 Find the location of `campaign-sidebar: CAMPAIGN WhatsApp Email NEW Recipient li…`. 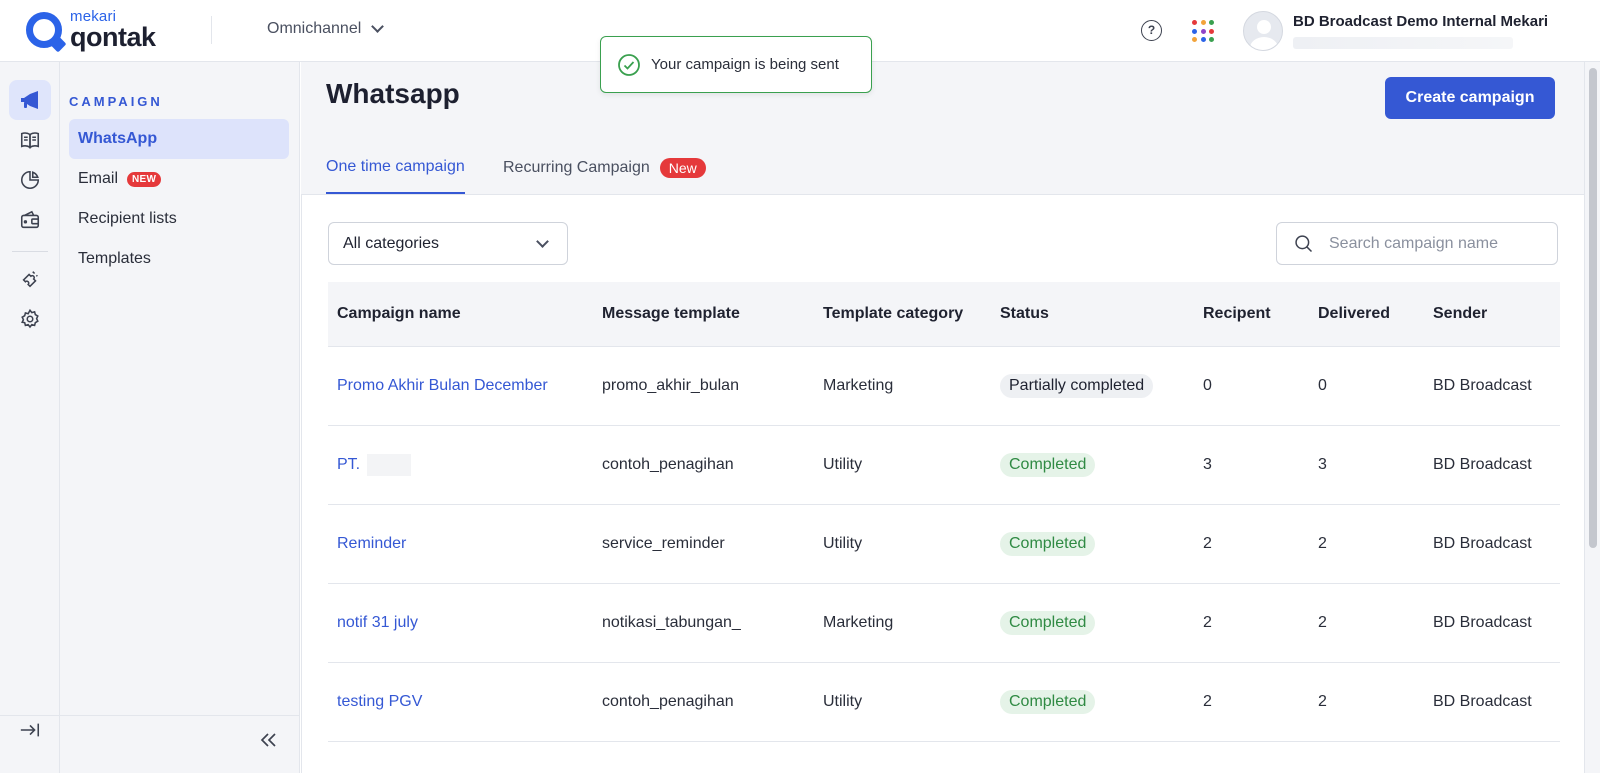

campaign-sidebar: CAMPAIGN WhatsApp Email NEW Recipient li… is located at coordinates (180, 417).